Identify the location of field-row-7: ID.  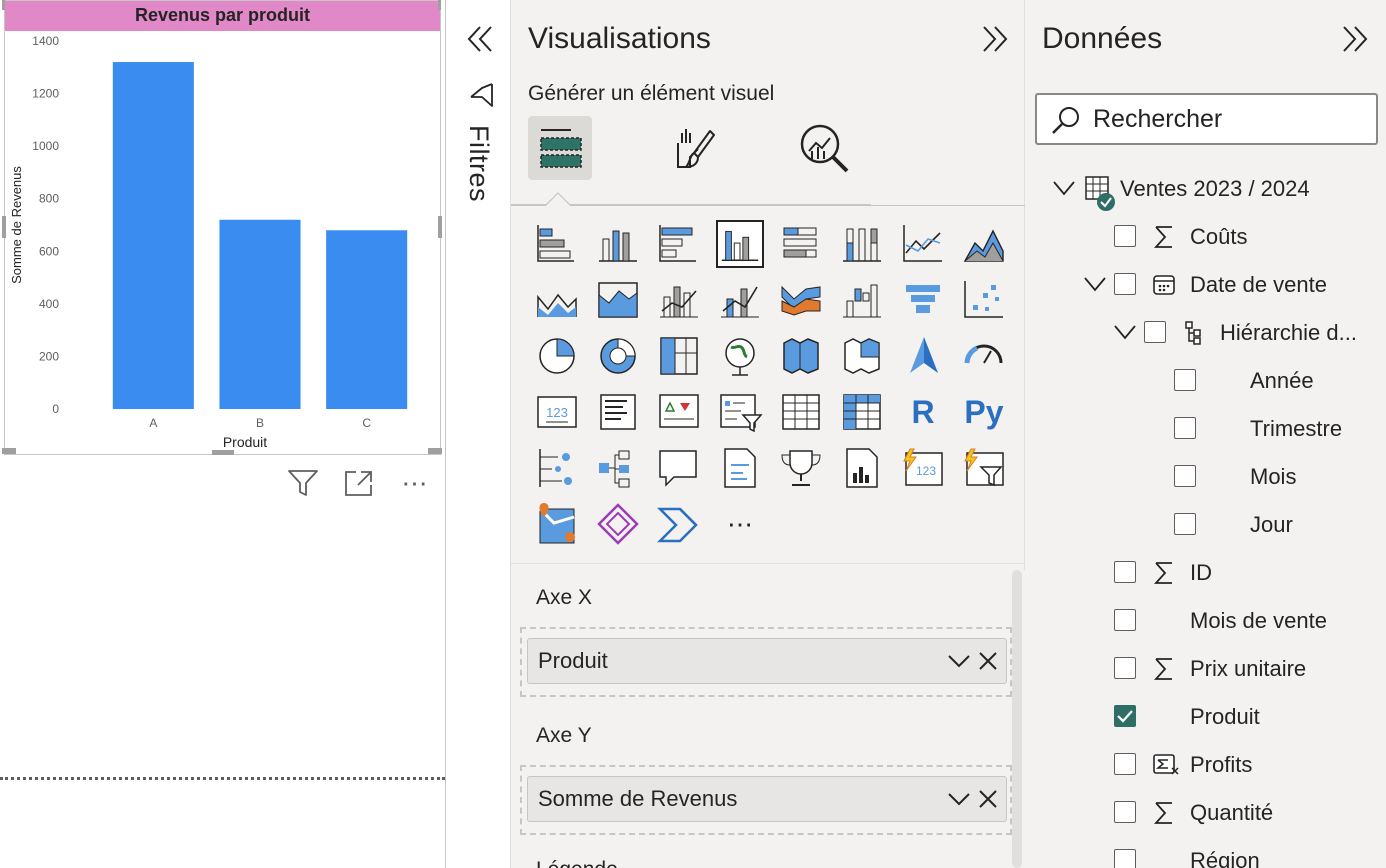
(1205, 573).